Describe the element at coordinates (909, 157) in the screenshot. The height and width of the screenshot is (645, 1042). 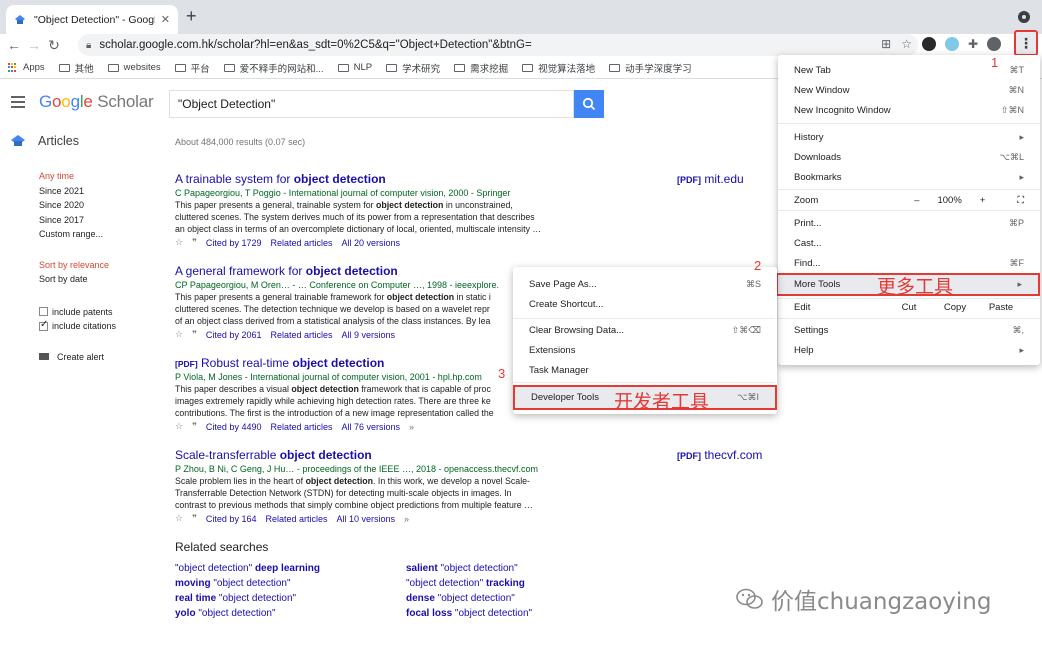
I see `menu-downloads: Downloads ⌥⌘L` at that location.